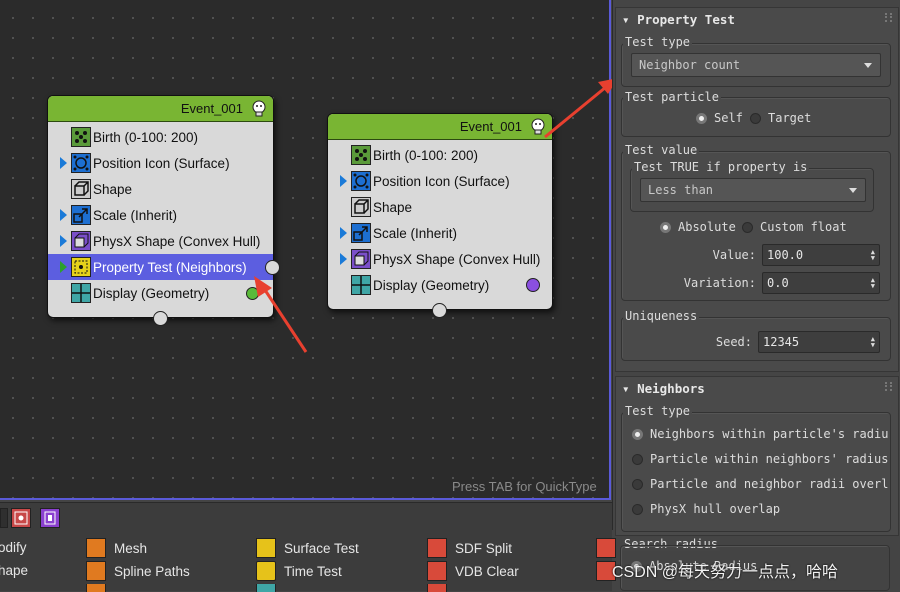 The height and width of the screenshot is (592, 900). Describe the element at coordinates (756, 65) in the screenshot. I see `test-type-dropdown: Neighbor count` at that location.